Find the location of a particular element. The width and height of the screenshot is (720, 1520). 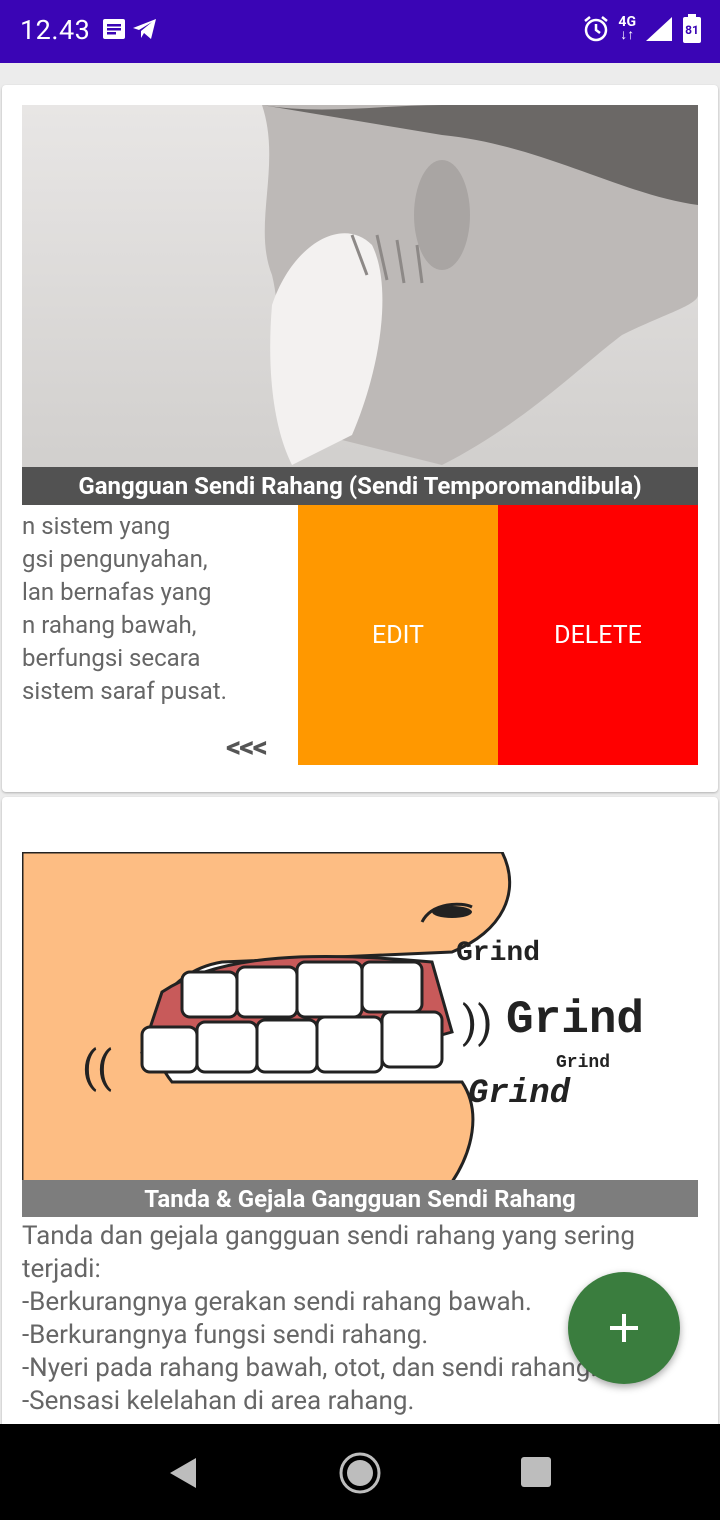

status-time: 12.43 is located at coordinates (55, 30).